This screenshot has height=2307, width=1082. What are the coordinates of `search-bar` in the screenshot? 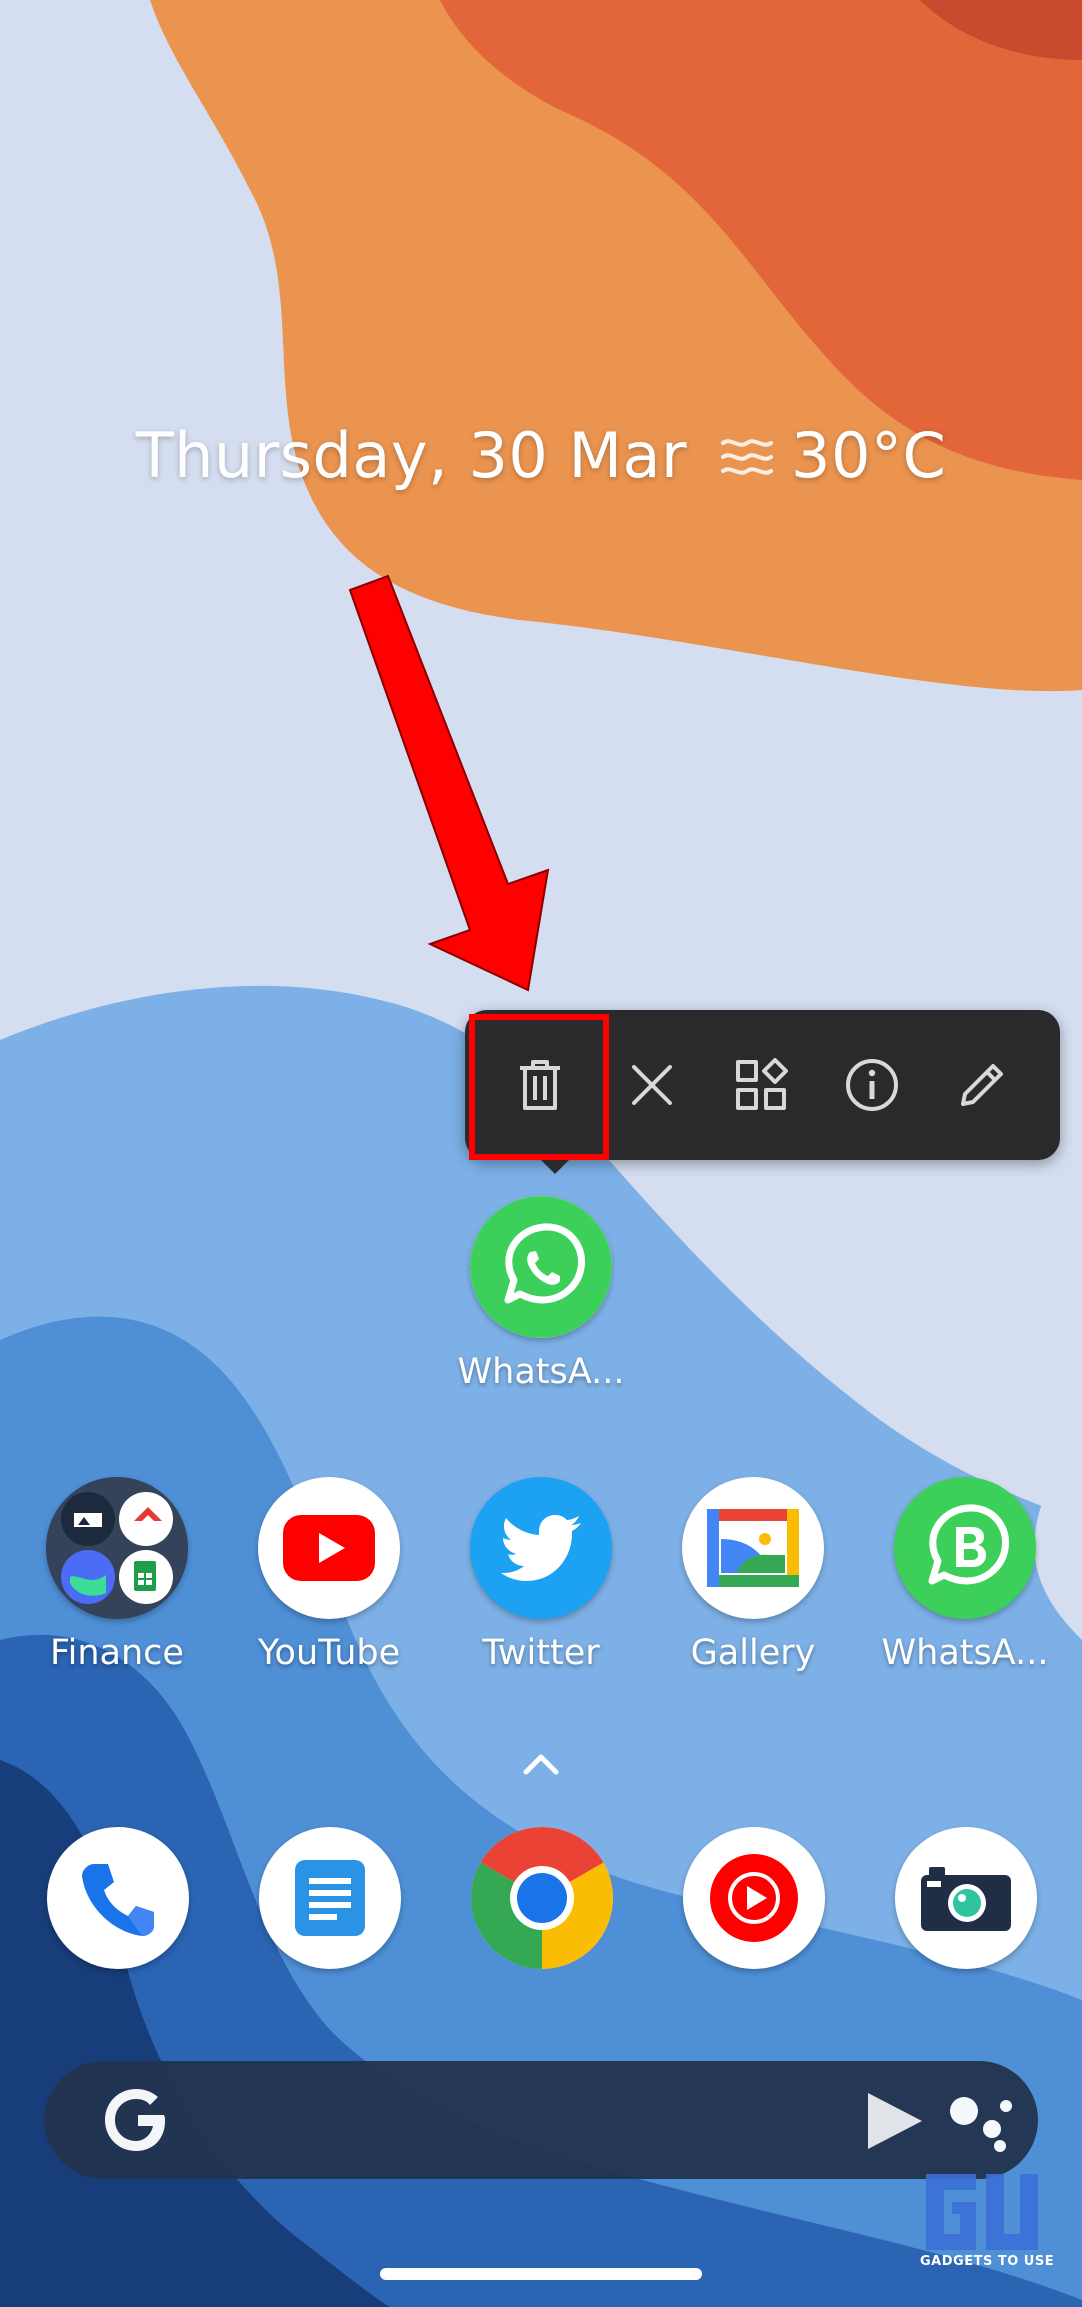 It's located at (541, 2120).